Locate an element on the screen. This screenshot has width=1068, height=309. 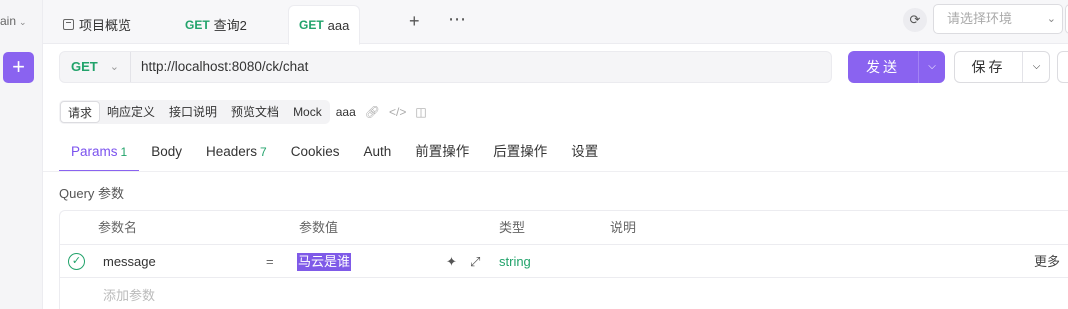
tab-aaa: GET aaa is located at coordinates (324, 25).